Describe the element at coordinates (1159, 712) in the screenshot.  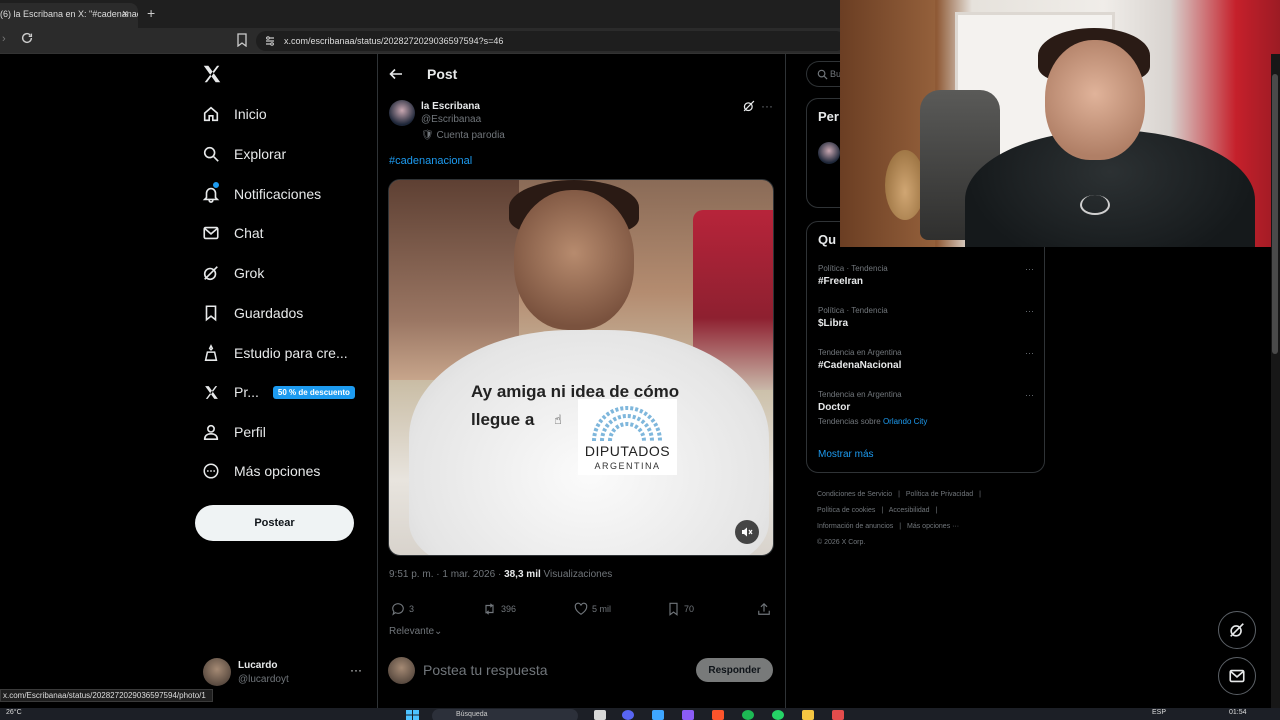
I see `language-indicator: ESP` at that location.